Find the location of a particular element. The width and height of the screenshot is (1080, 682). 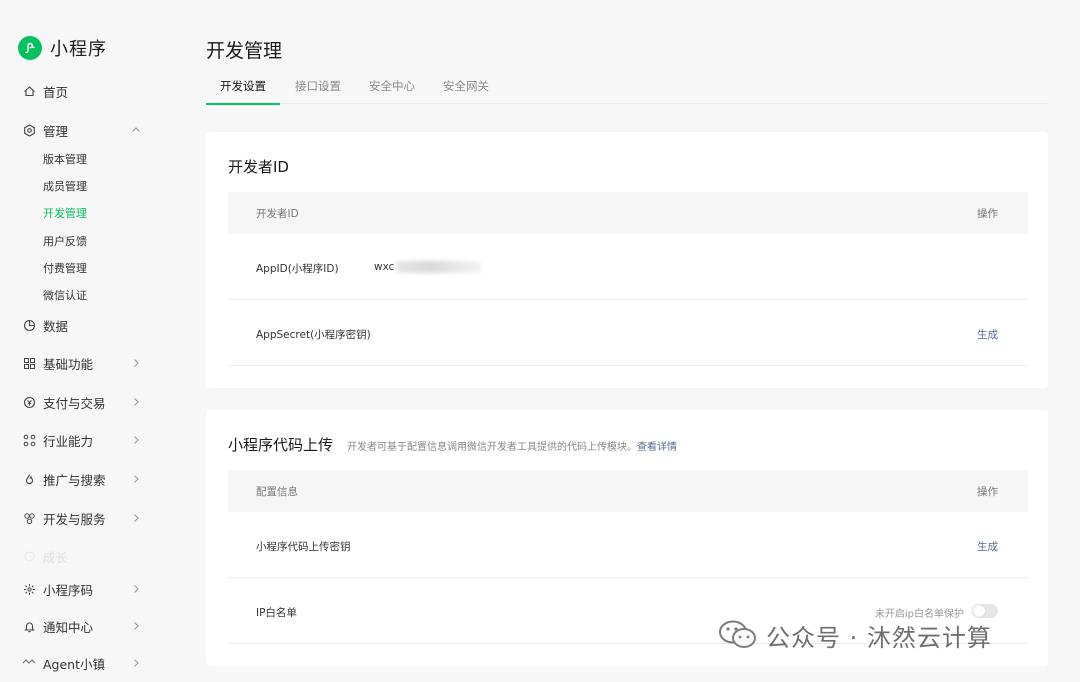

sun-icon is located at coordinates (29, 589).